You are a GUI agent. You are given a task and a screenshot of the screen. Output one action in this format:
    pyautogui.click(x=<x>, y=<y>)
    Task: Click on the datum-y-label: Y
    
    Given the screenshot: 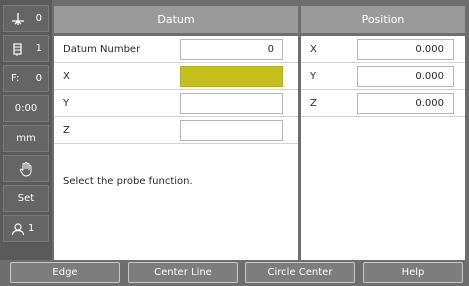 What is the action you would take?
    pyautogui.click(x=66, y=103)
    